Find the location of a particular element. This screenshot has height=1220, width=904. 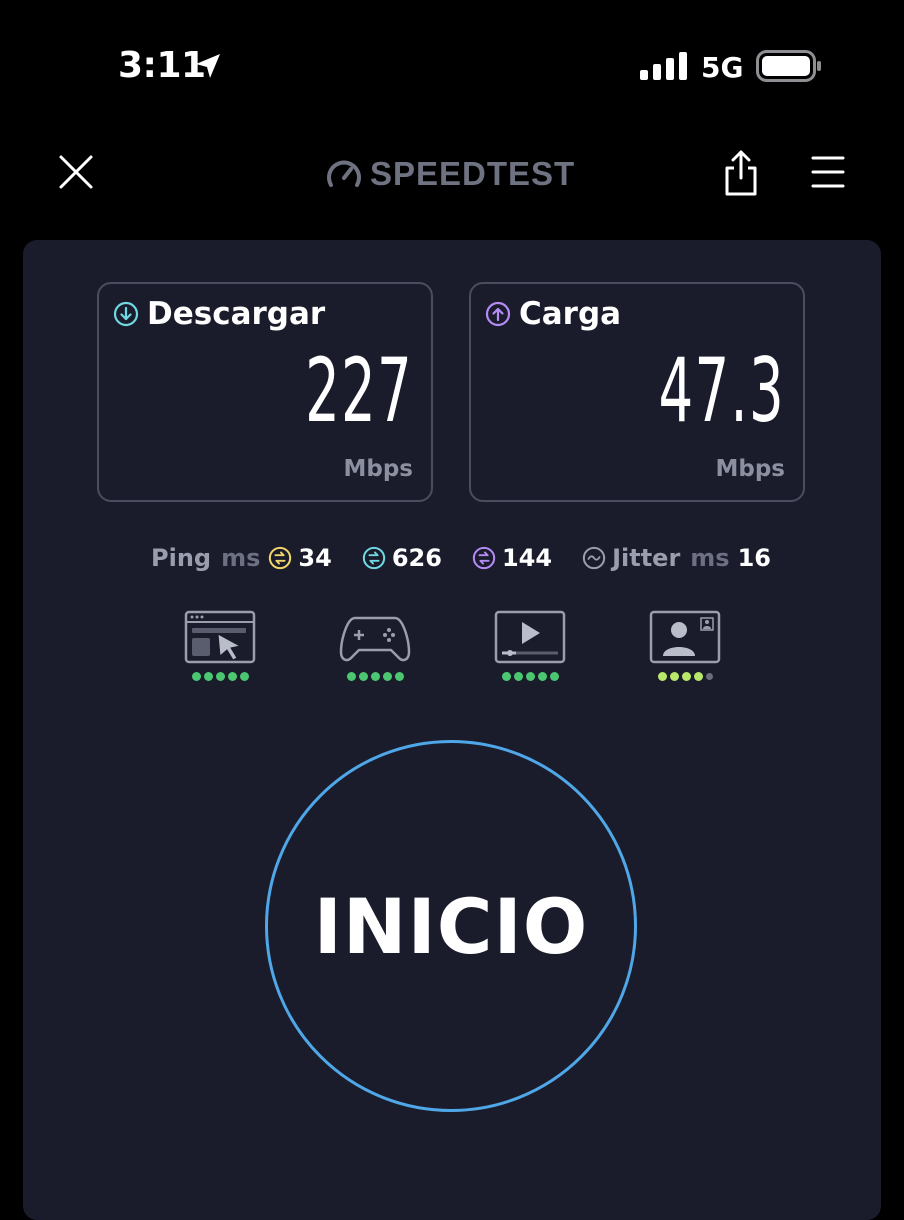

streaming-rating is located at coordinates (530, 676).